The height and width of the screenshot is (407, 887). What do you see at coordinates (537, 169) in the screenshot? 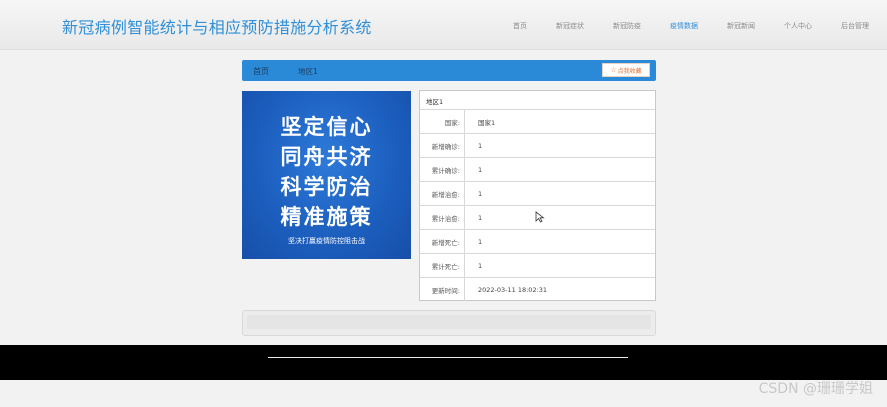
I see `table-row: 累计确诊: 1` at bounding box center [537, 169].